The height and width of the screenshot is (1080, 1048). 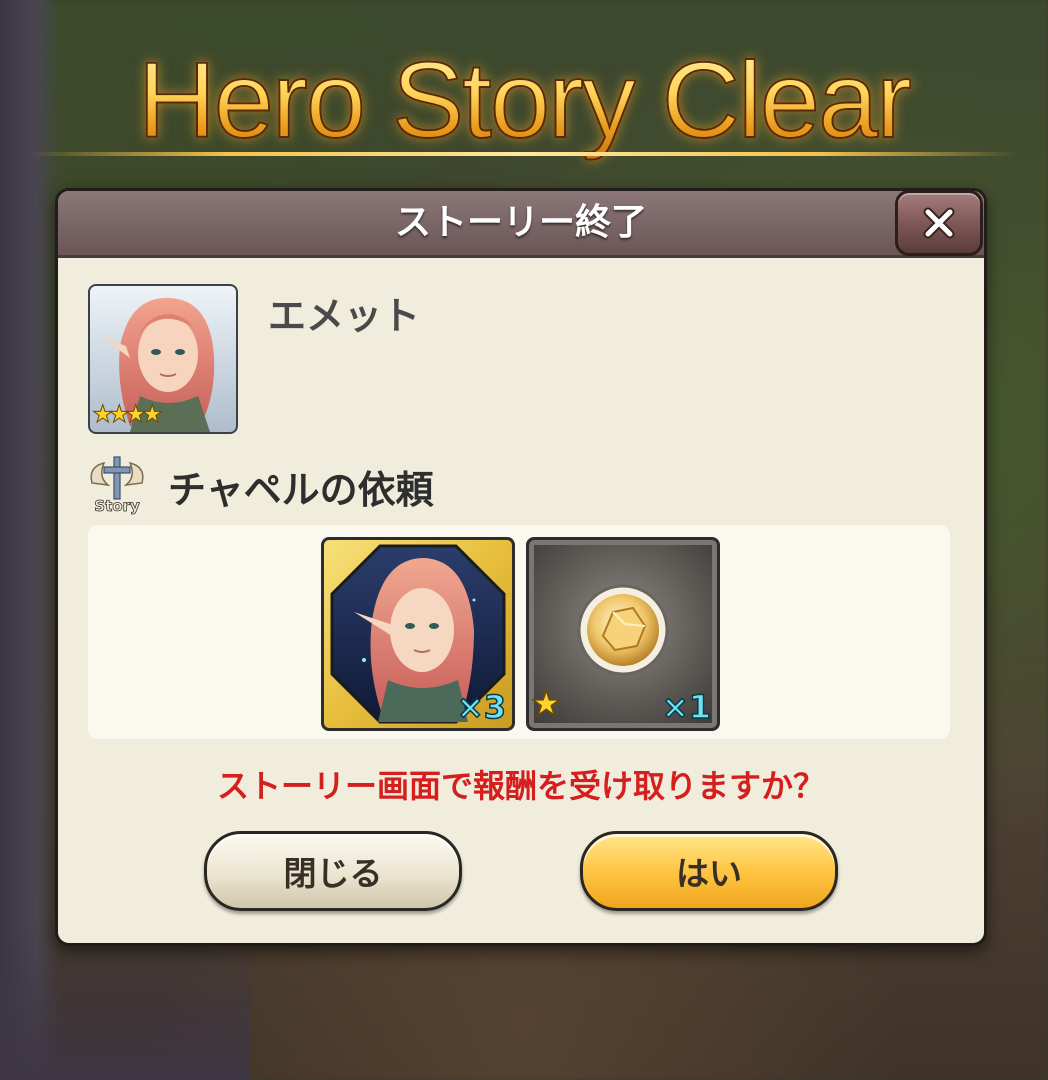 What do you see at coordinates (163, 359) in the screenshot?
I see `hero-portrait: ★★★★` at bounding box center [163, 359].